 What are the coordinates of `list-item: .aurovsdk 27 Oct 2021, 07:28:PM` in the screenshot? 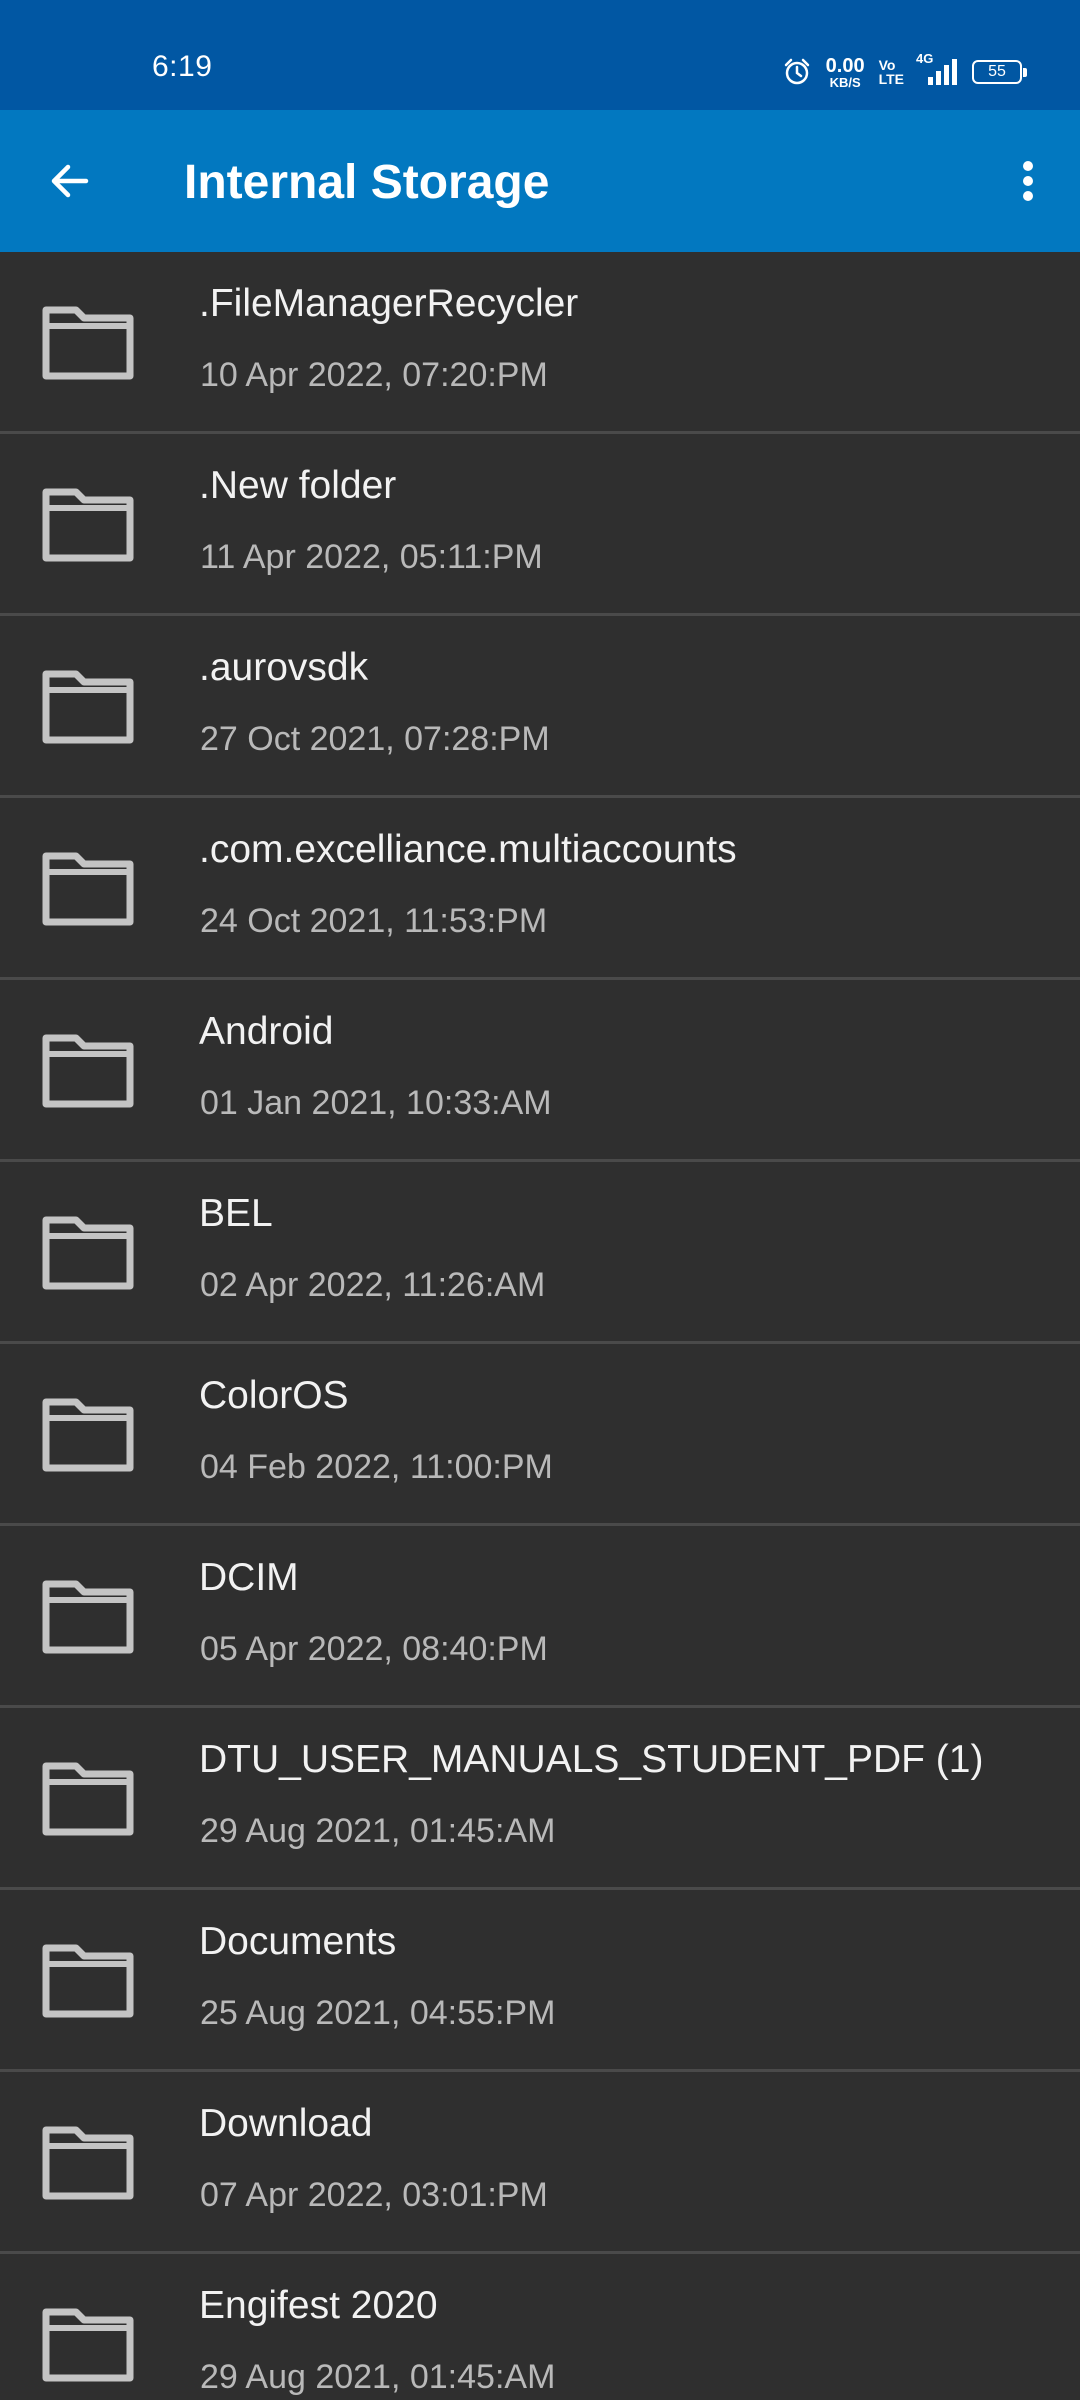 It's located at (540, 707).